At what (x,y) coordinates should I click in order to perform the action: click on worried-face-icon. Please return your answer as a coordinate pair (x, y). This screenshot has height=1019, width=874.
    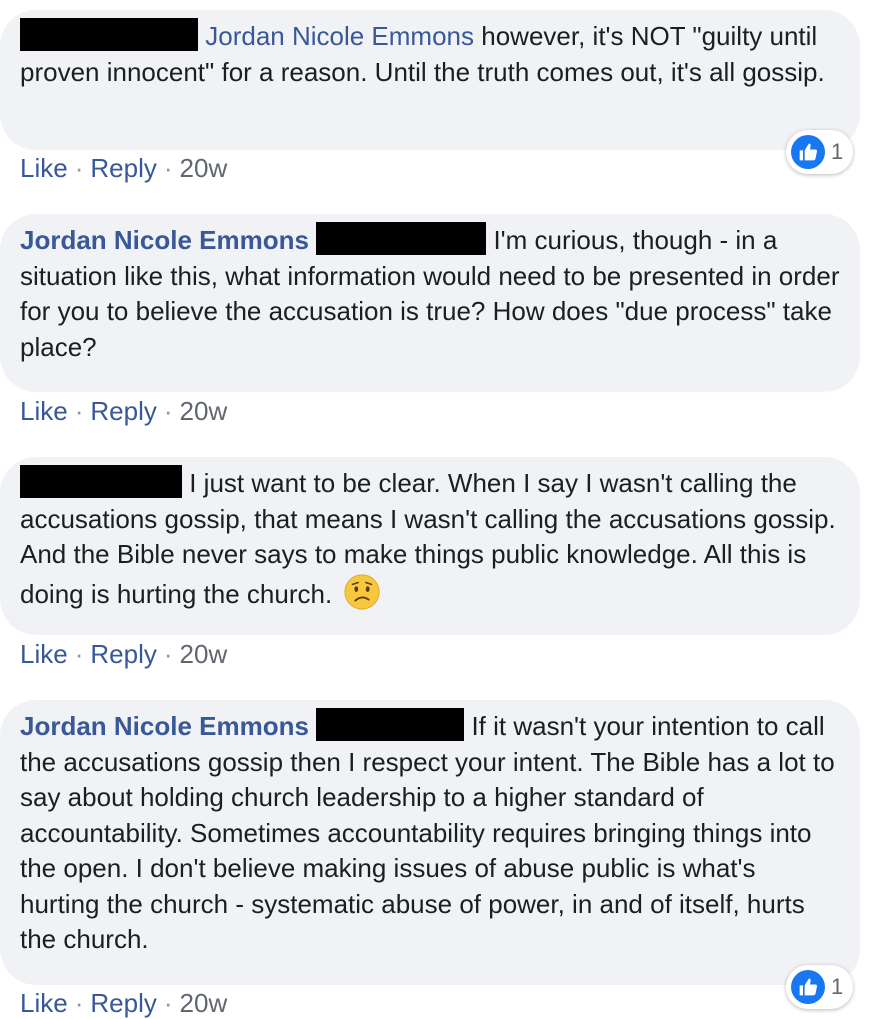
    Looking at the image, I should click on (362, 591).